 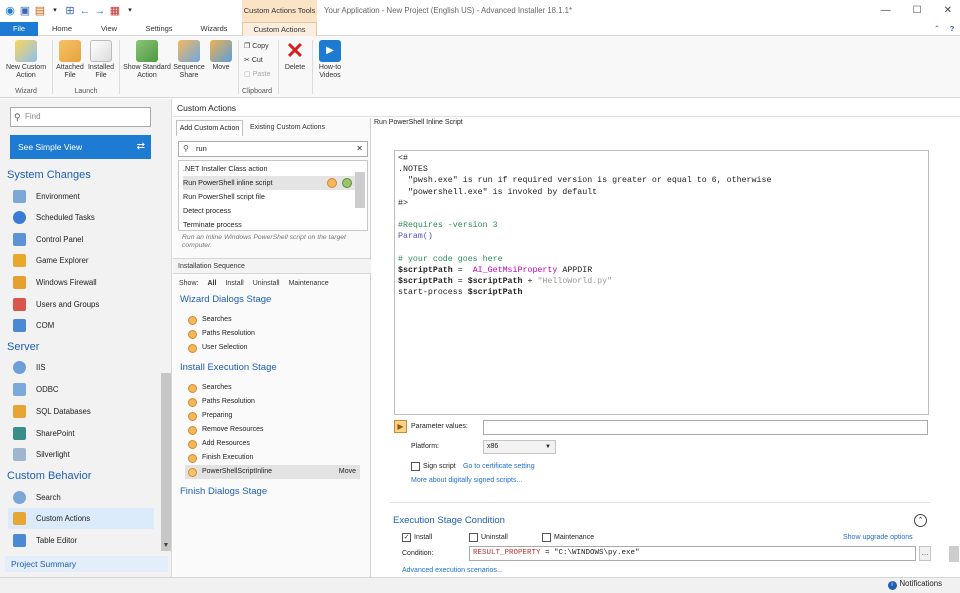 I want to click on sidebar-item-table-editor: Table Editor, so click(x=81, y=540).